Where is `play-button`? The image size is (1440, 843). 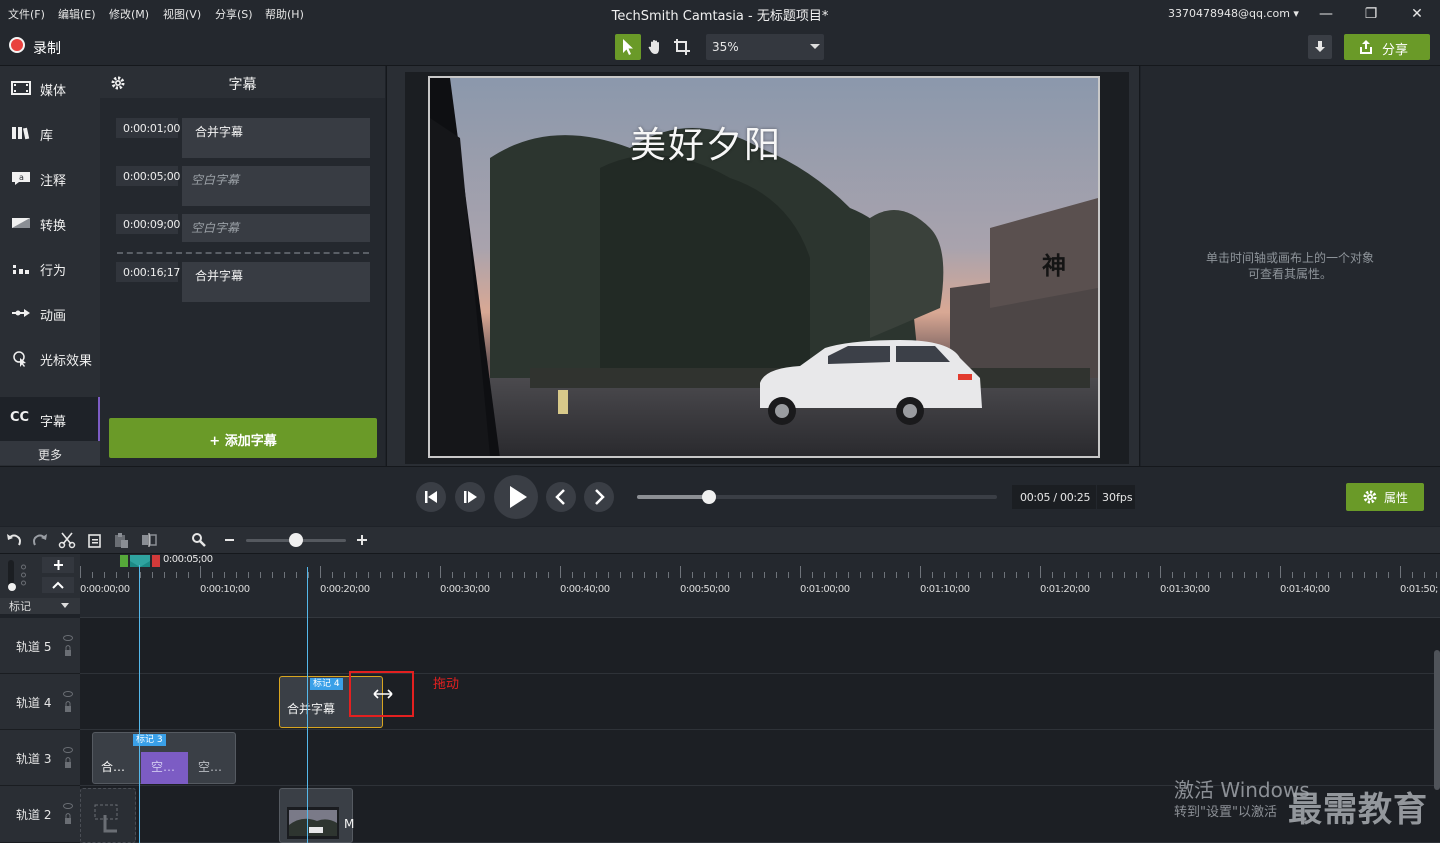
play-button is located at coordinates (516, 497).